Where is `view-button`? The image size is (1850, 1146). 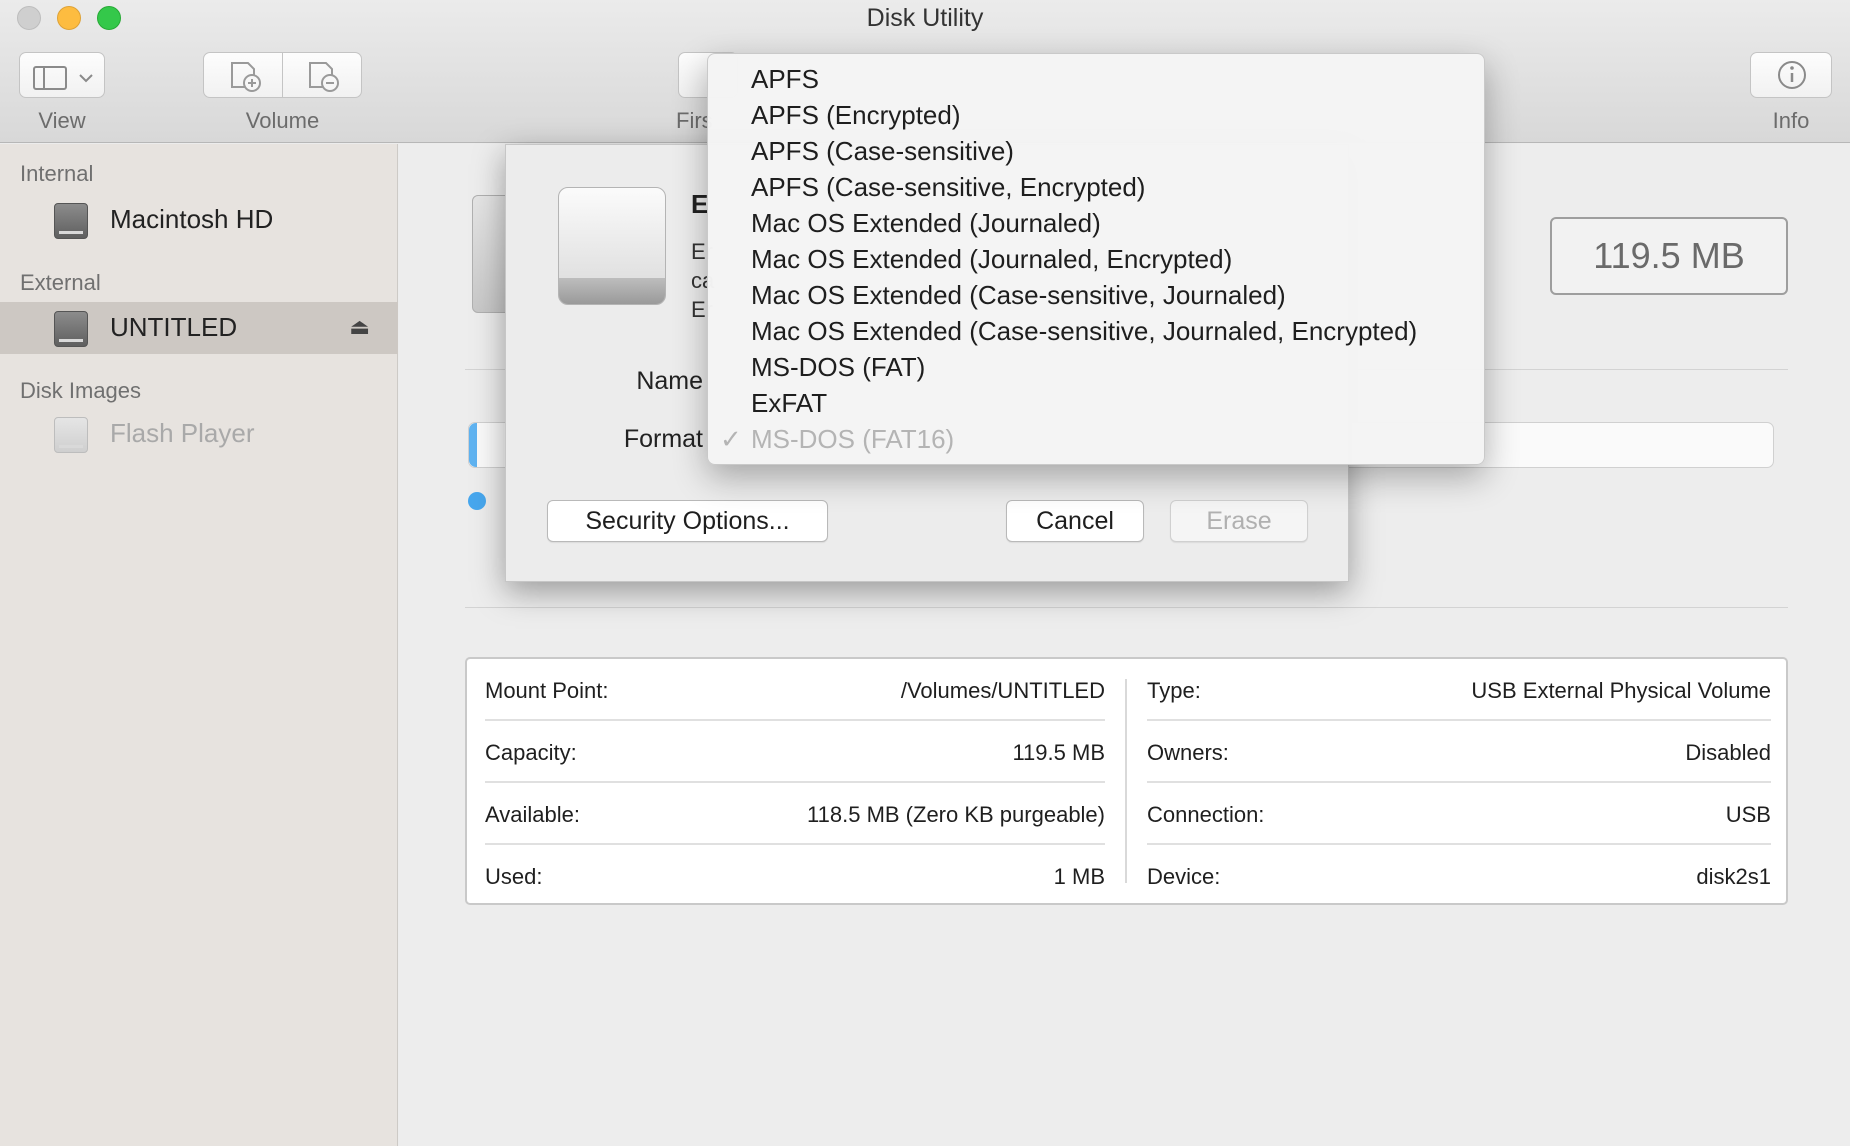
view-button is located at coordinates (62, 75).